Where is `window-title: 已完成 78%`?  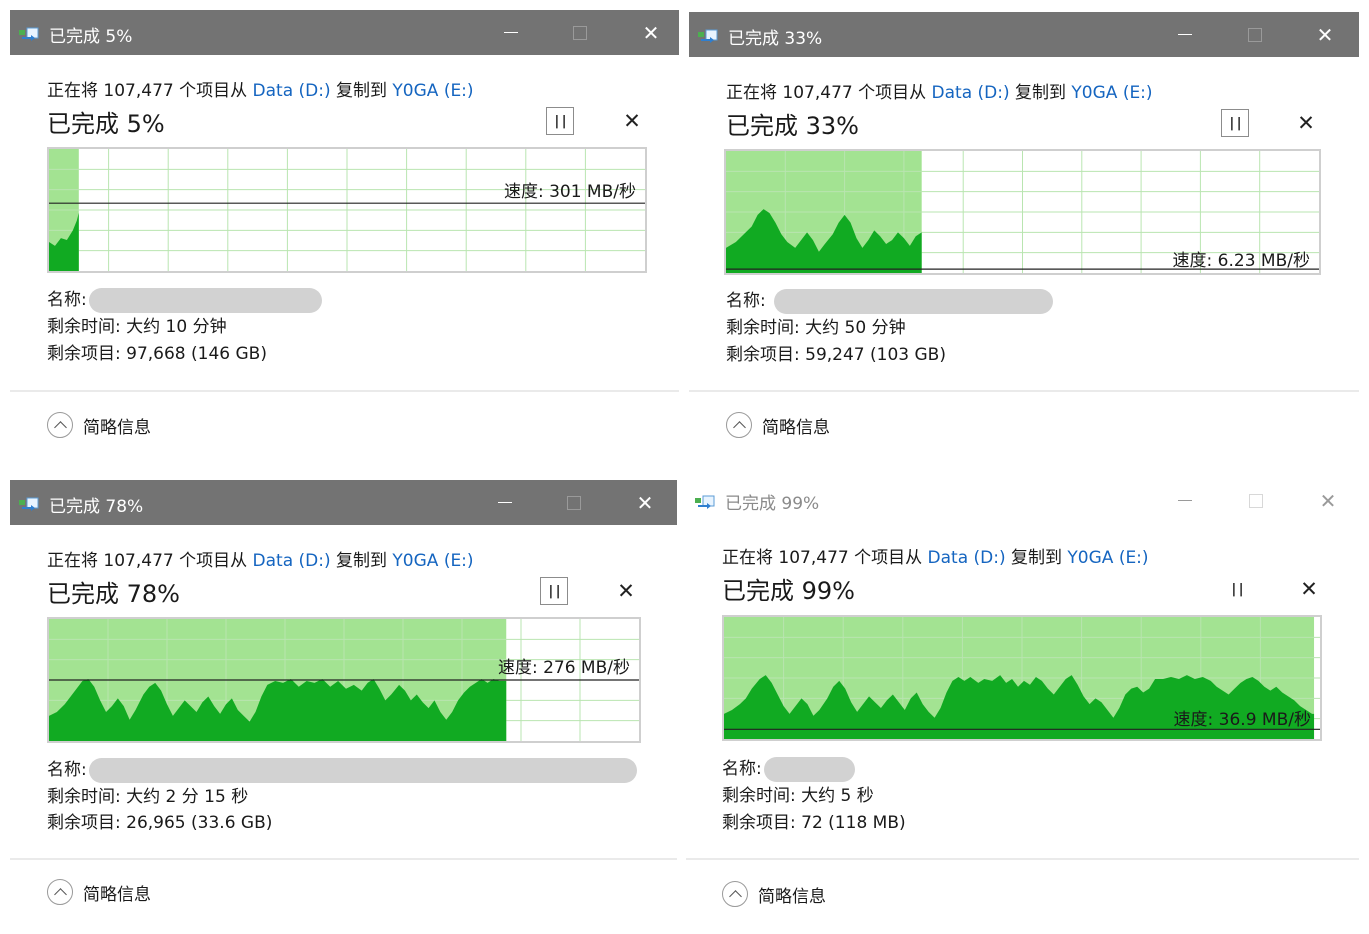
window-title: 已完成 78% is located at coordinates (96, 507).